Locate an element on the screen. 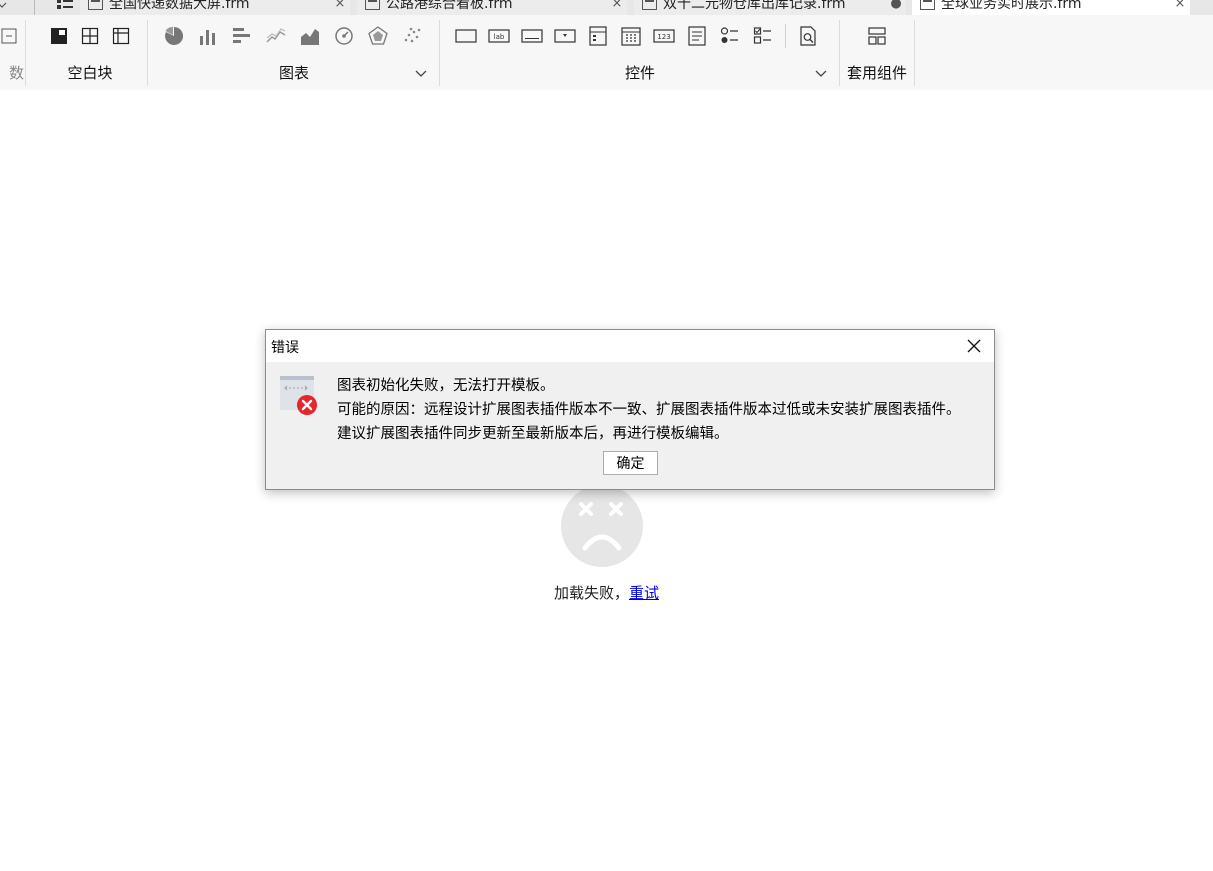 The image size is (1213, 871). widget-group-expand-chevron-icon is located at coordinates (821, 72).